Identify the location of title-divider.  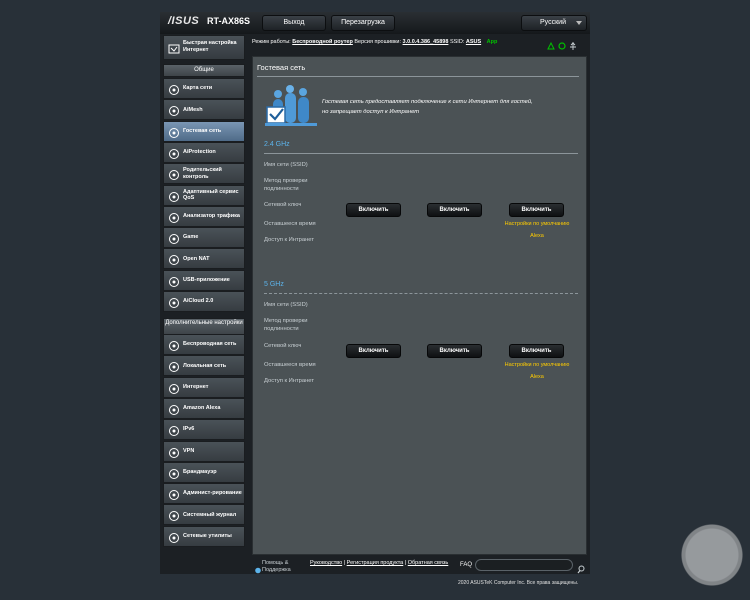
(418, 76).